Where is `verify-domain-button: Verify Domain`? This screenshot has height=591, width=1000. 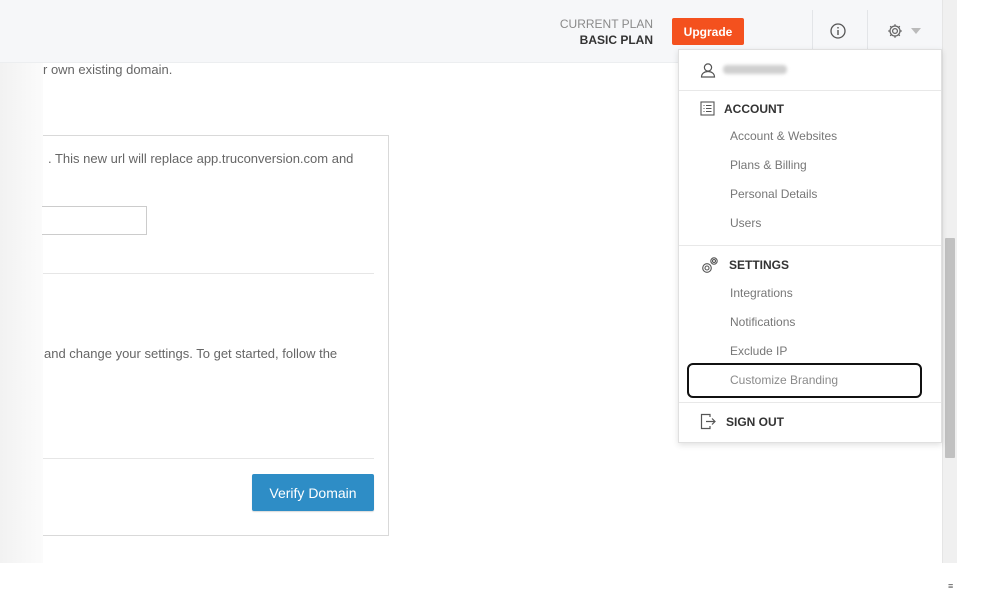 verify-domain-button: Verify Domain is located at coordinates (313, 492).